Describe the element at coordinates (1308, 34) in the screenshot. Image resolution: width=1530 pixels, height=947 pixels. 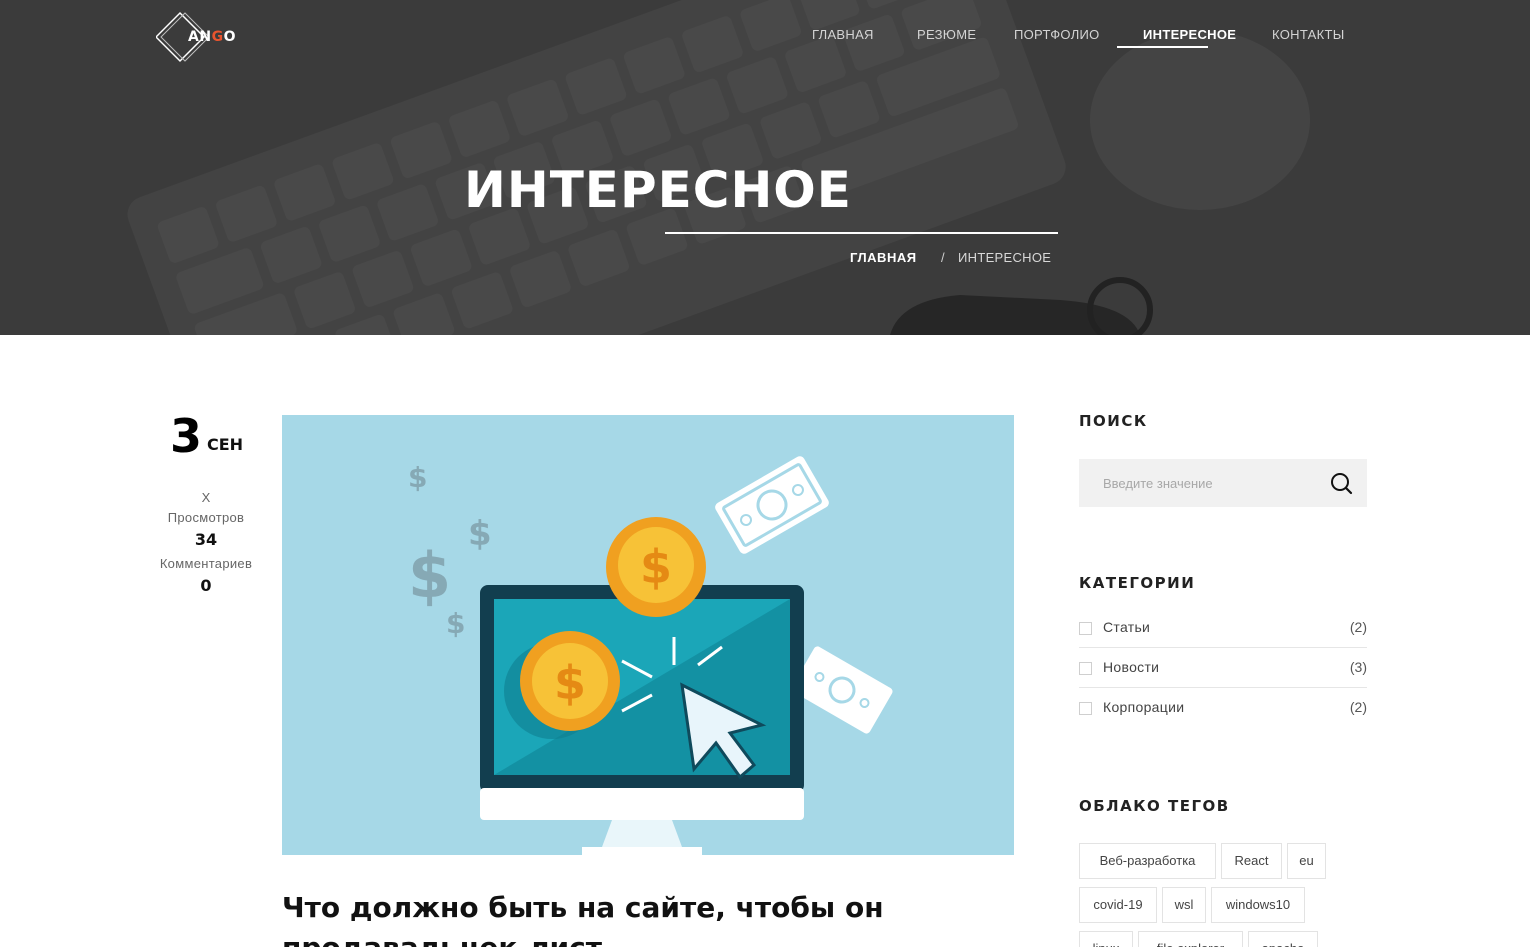
I see `nav-item-contacts: КОНТАКТЫ` at that location.